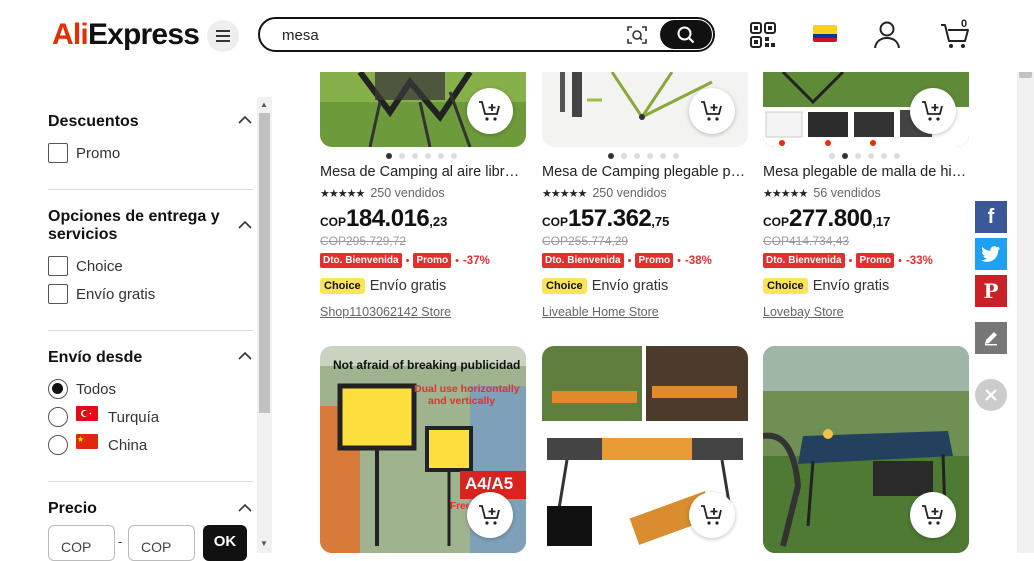 Image resolution: width=1034 pixels, height=561 pixels. What do you see at coordinates (427, 365) in the screenshot?
I see `image-overlay-text: Not afraid of breaking publicidad` at bounding box center [427, 365].